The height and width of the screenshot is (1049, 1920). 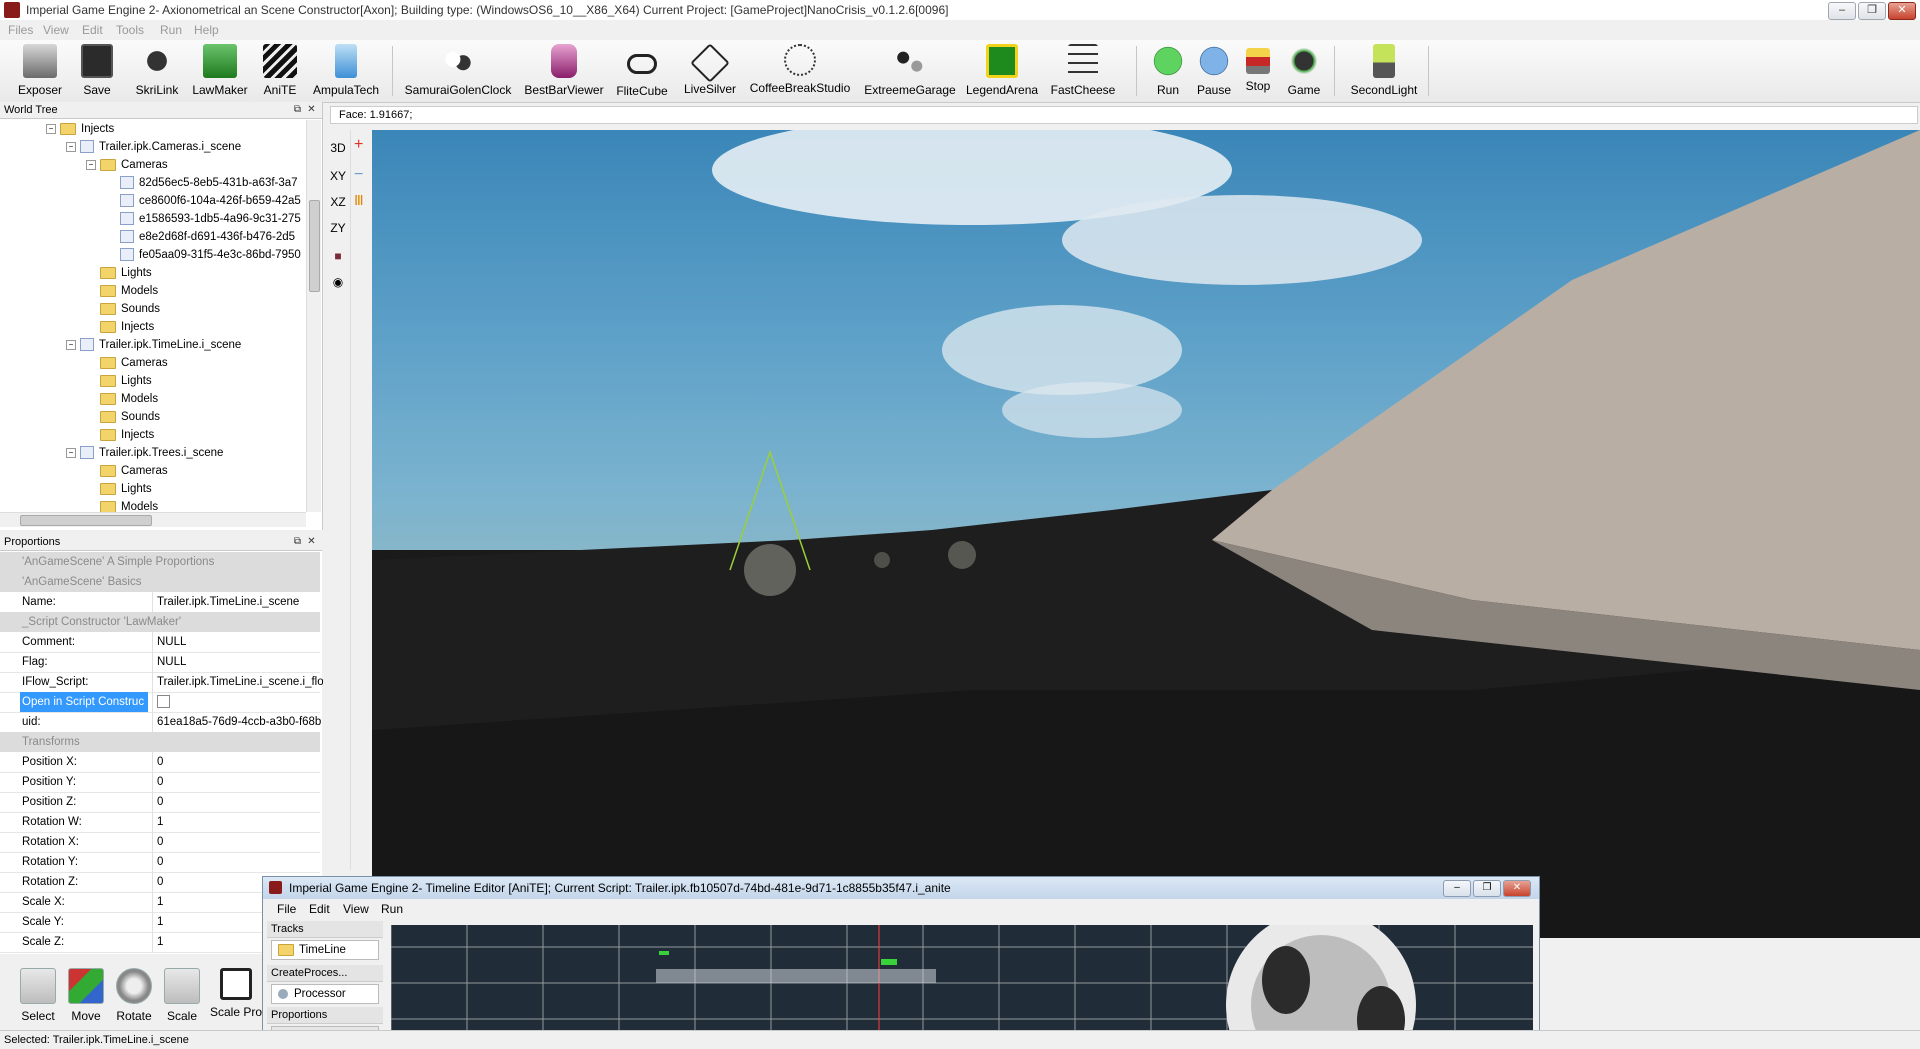 What do you see at coordinates (1258, 72) in the screenshot?
I see `stop-button: Stop` at bounding box center [1258, 72].